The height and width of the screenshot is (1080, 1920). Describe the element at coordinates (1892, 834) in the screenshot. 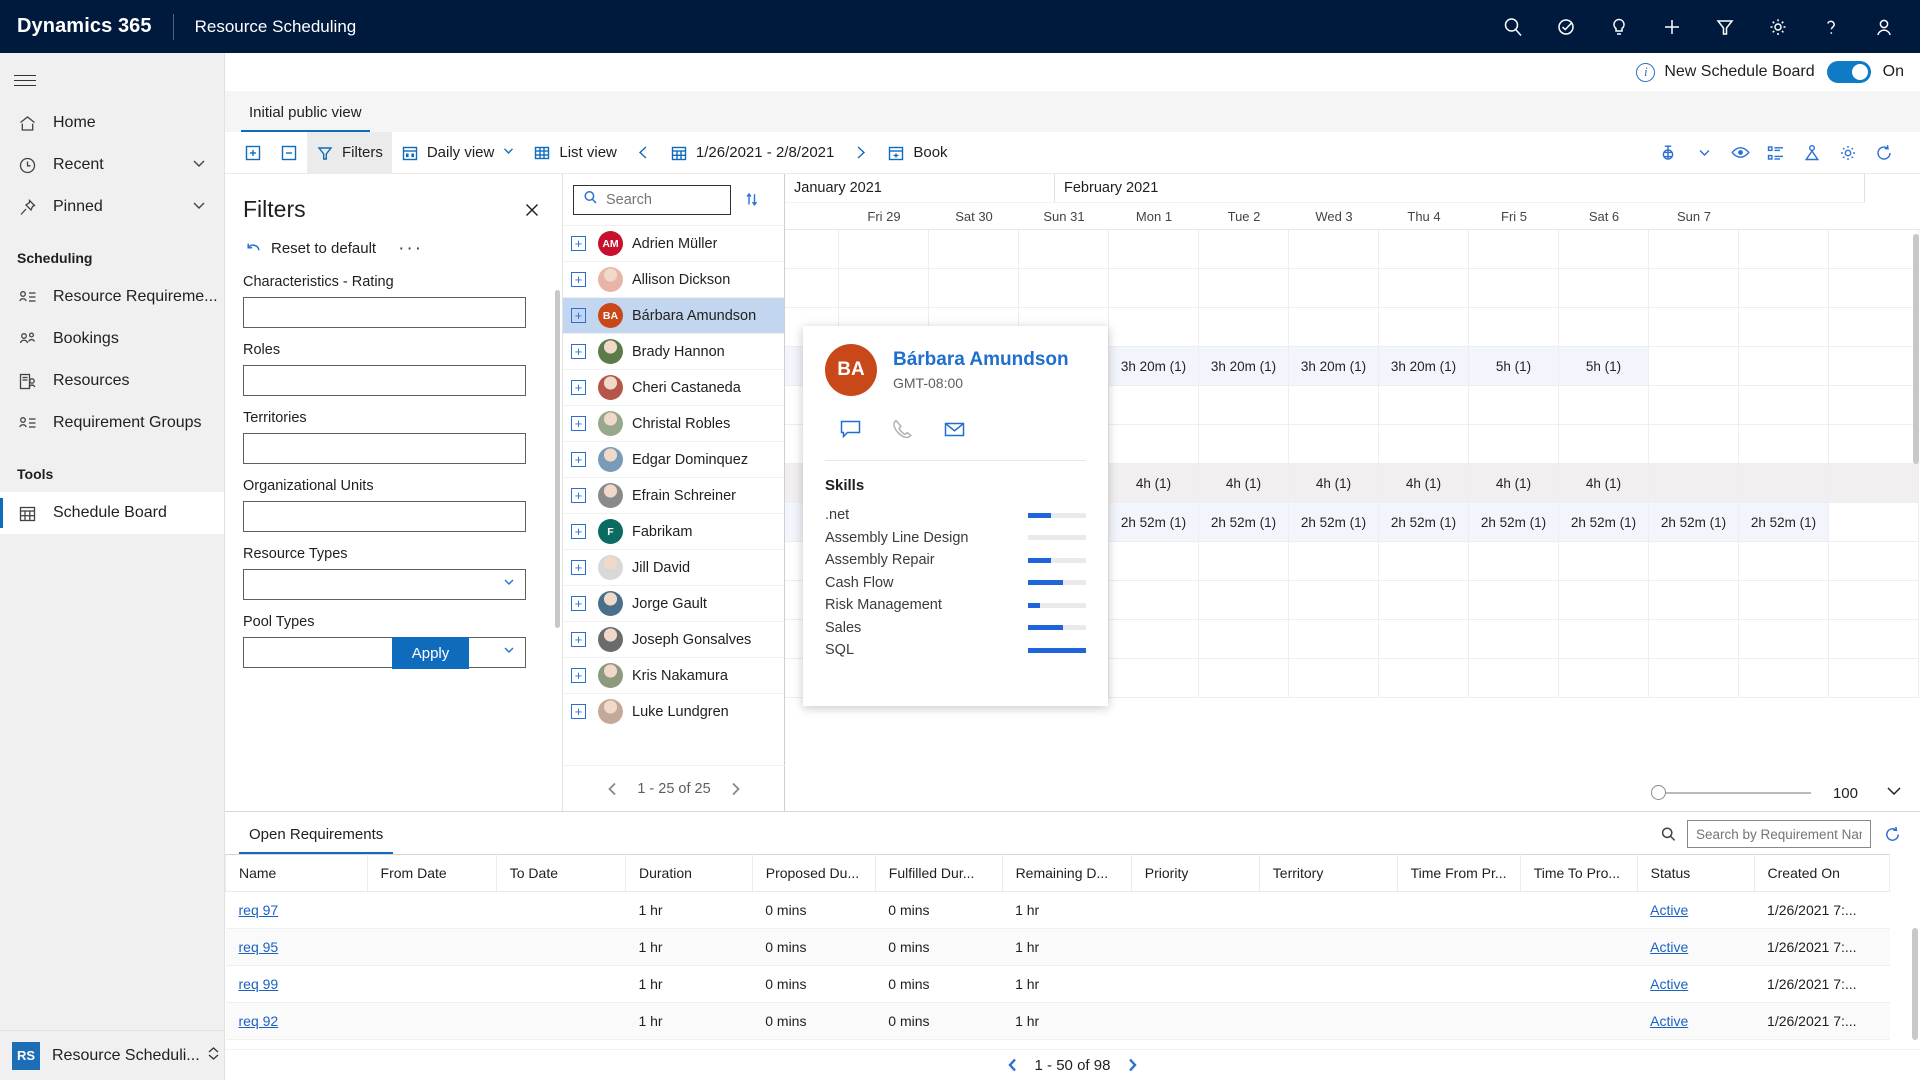

I see `refresh-icon` at that location.